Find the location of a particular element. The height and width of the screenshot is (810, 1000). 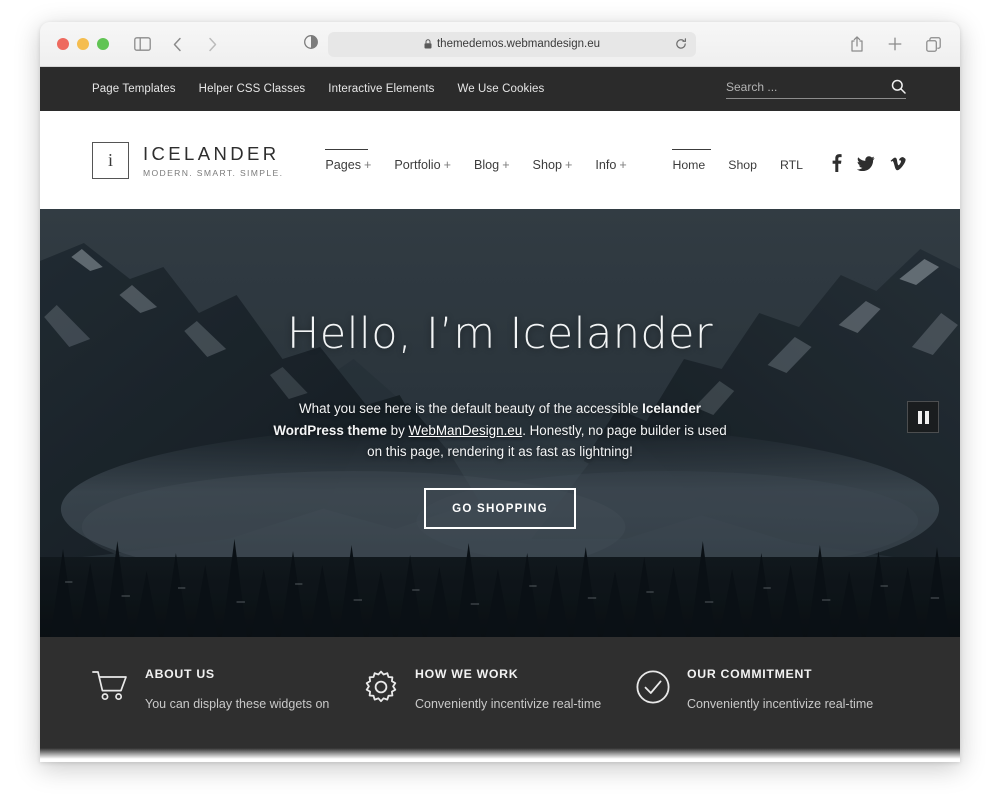

toolbar-left-controls is located at coordinates (177, 44).